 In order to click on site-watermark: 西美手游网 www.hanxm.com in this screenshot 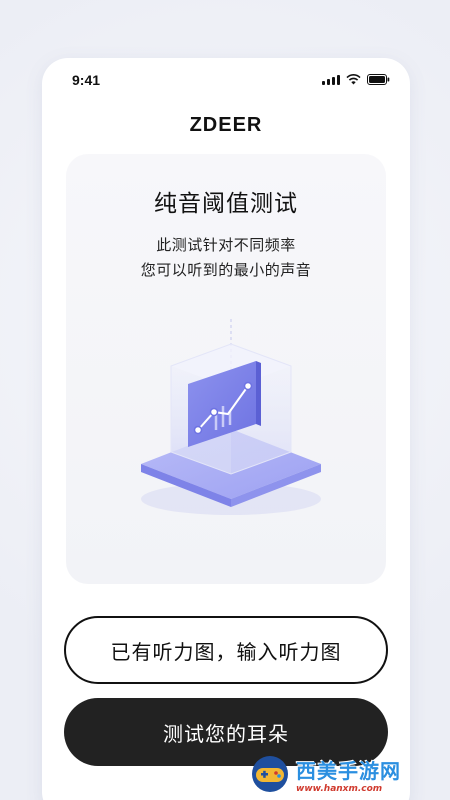, I will do `click(348, 774)`.